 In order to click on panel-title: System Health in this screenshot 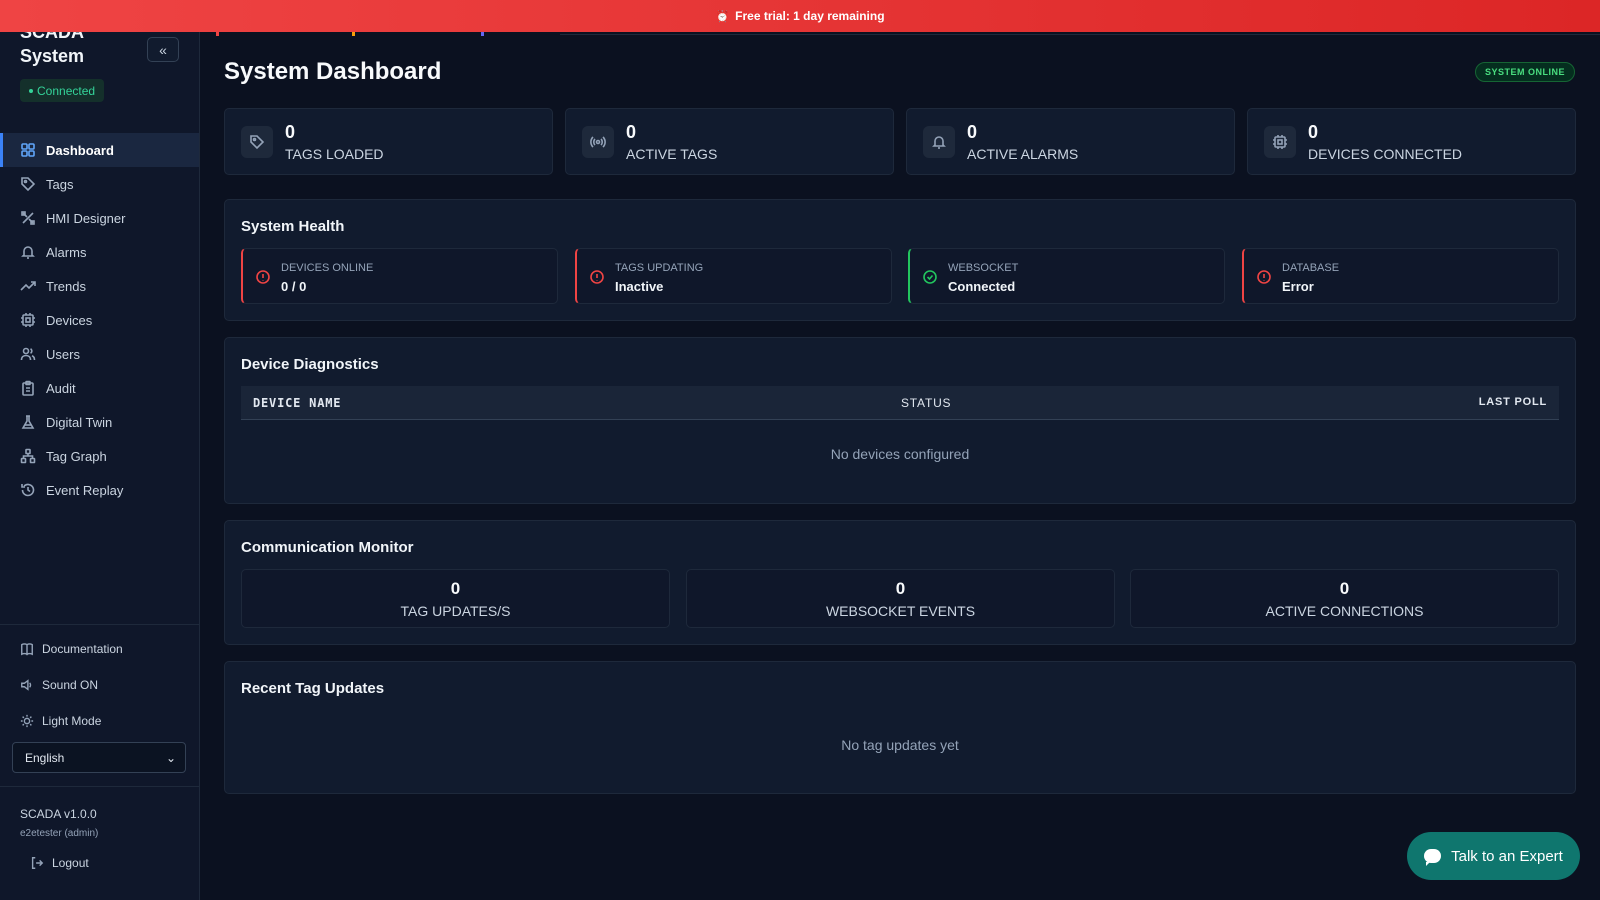, I will do `click(293, 226)`.